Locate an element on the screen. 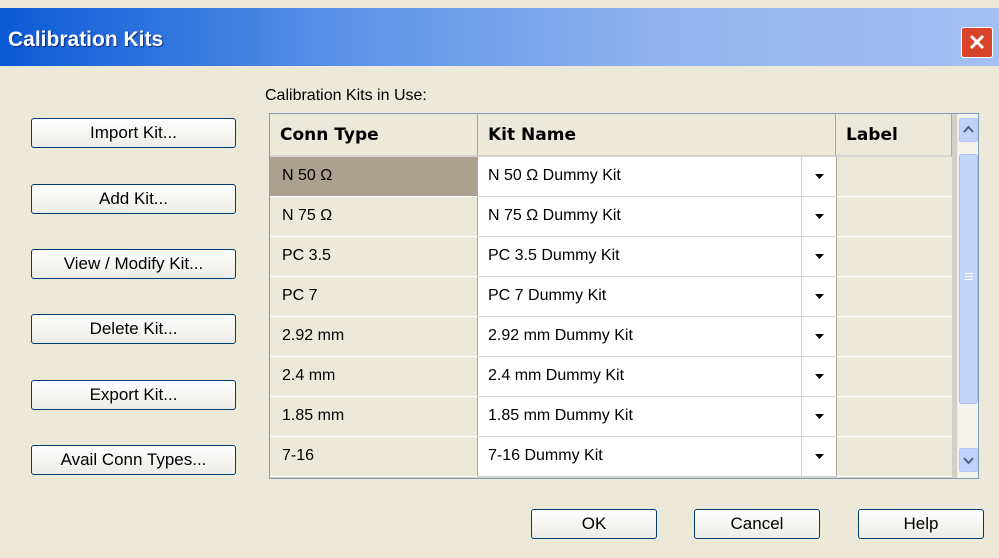  scroll-up-button is located at coordinates (968, 130).